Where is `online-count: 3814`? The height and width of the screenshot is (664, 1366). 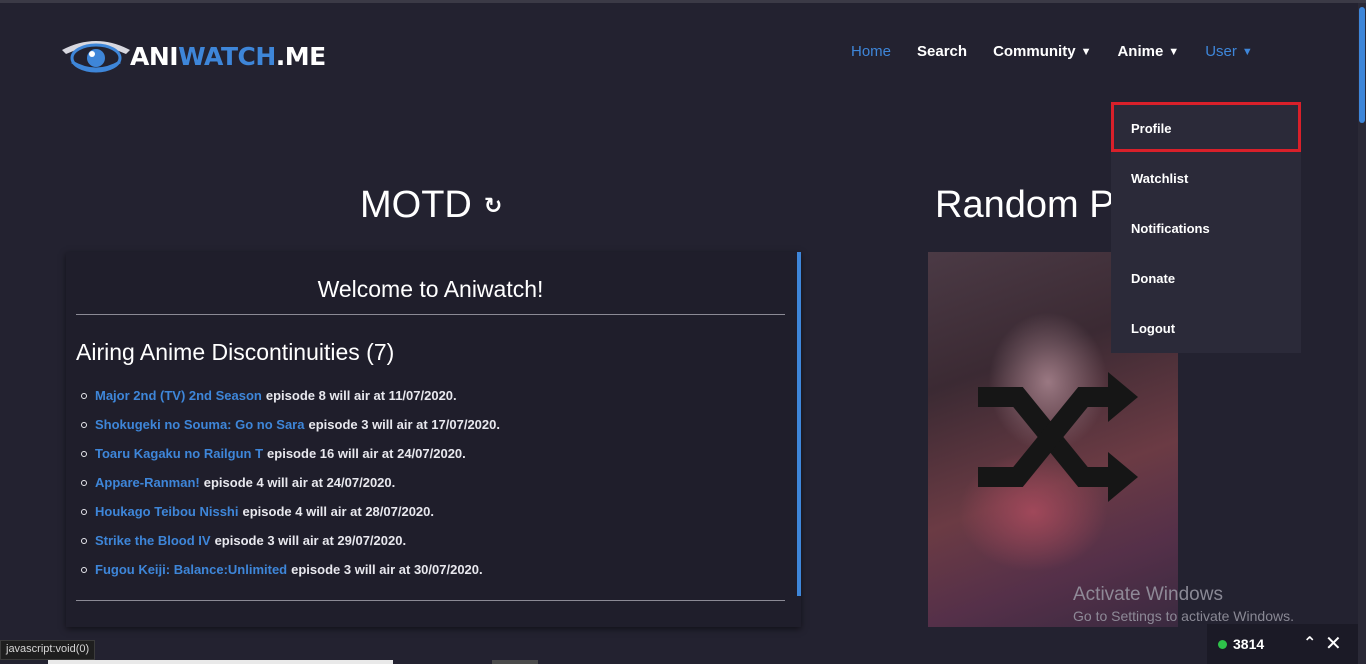
online-count: 3814 is located at coordinates (1249, 644).